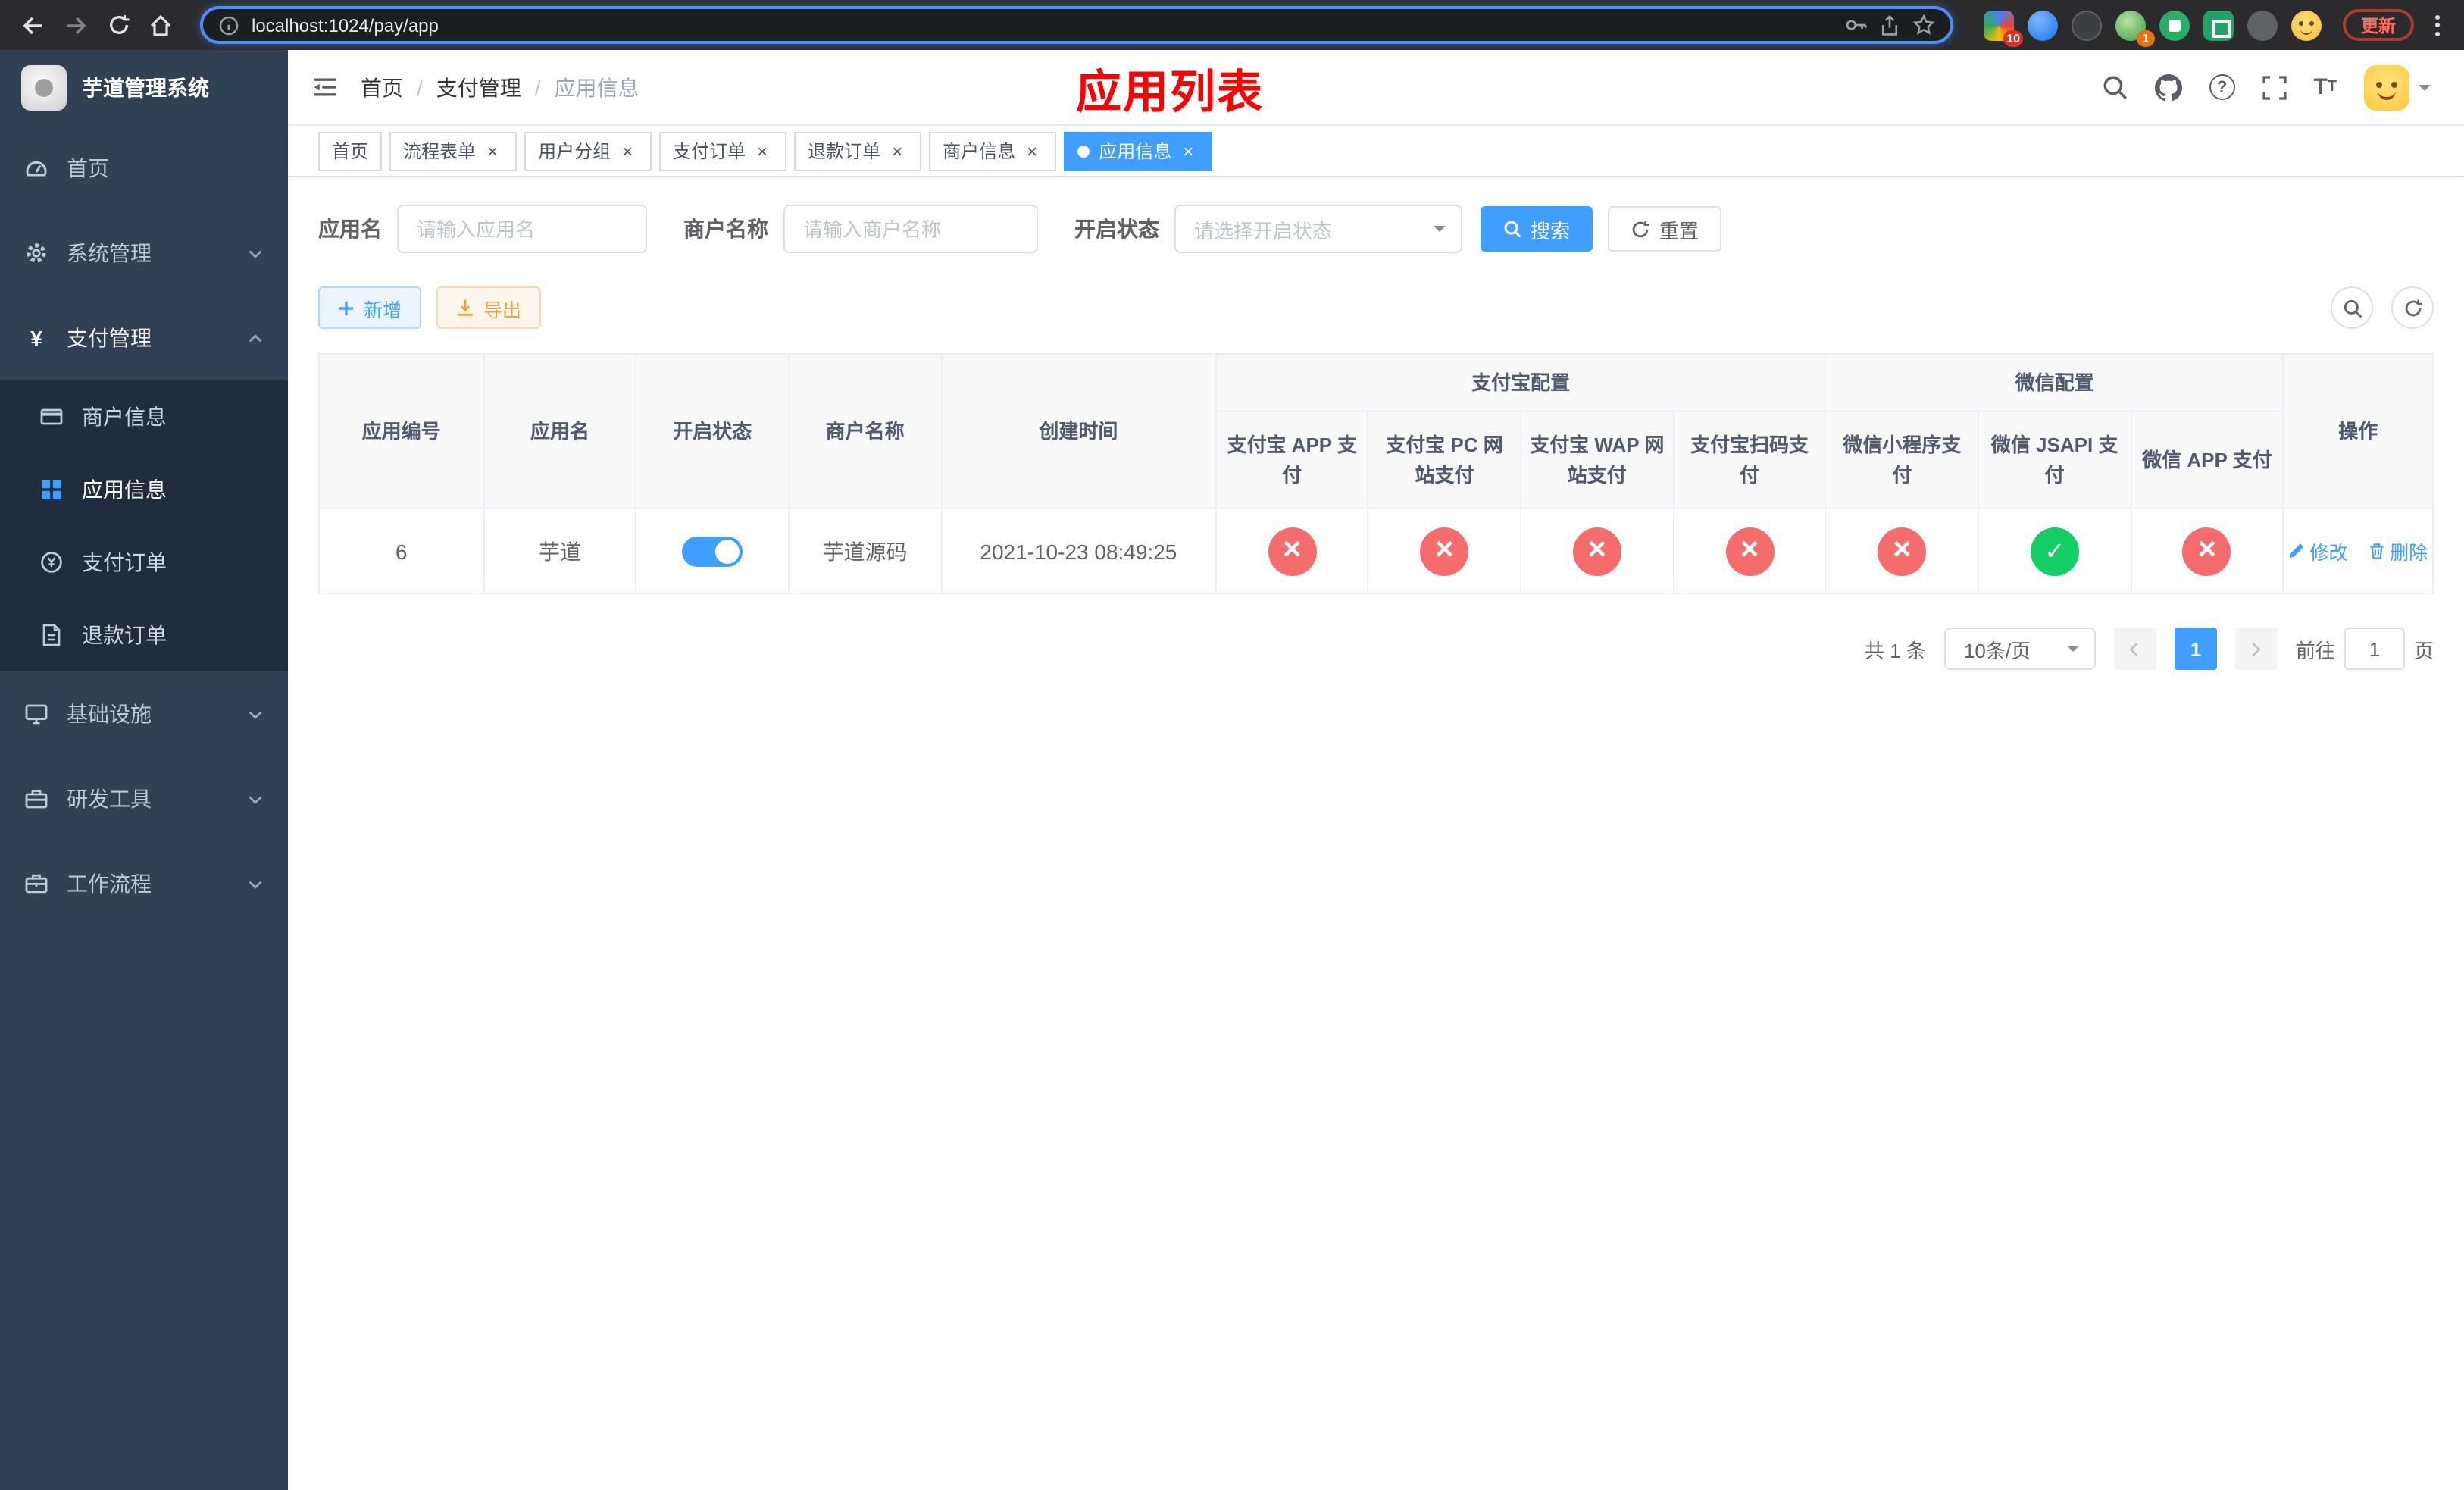 The height and width of the screenshot is (1490, 2464). I want to click on browser-reload-button, so click(118, 25).